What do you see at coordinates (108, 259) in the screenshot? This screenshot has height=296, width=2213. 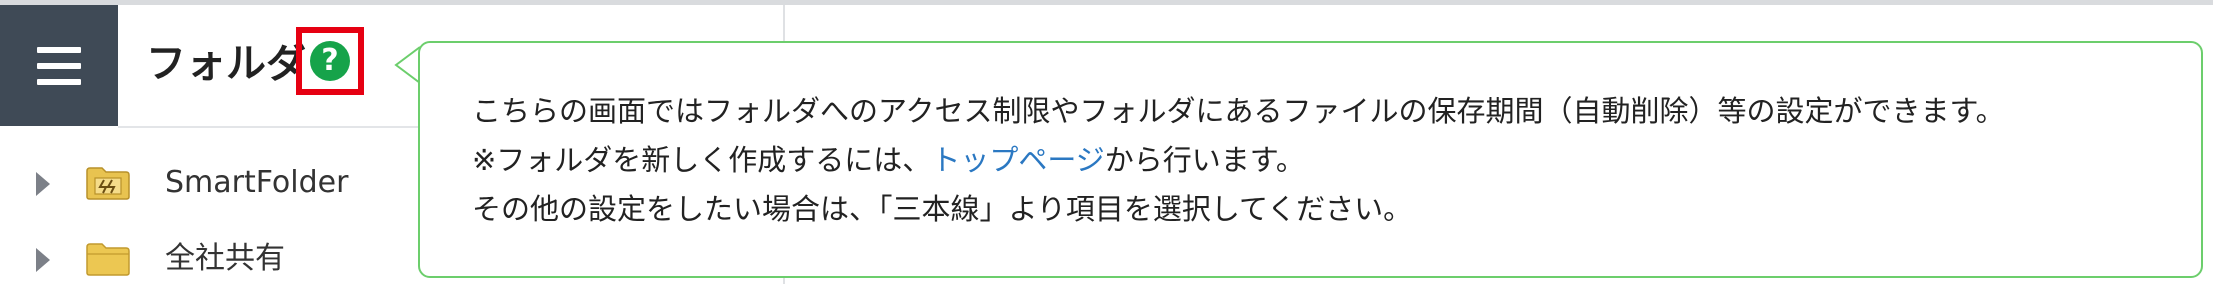 I see `folder-icon` at bounding box center [108, 259].